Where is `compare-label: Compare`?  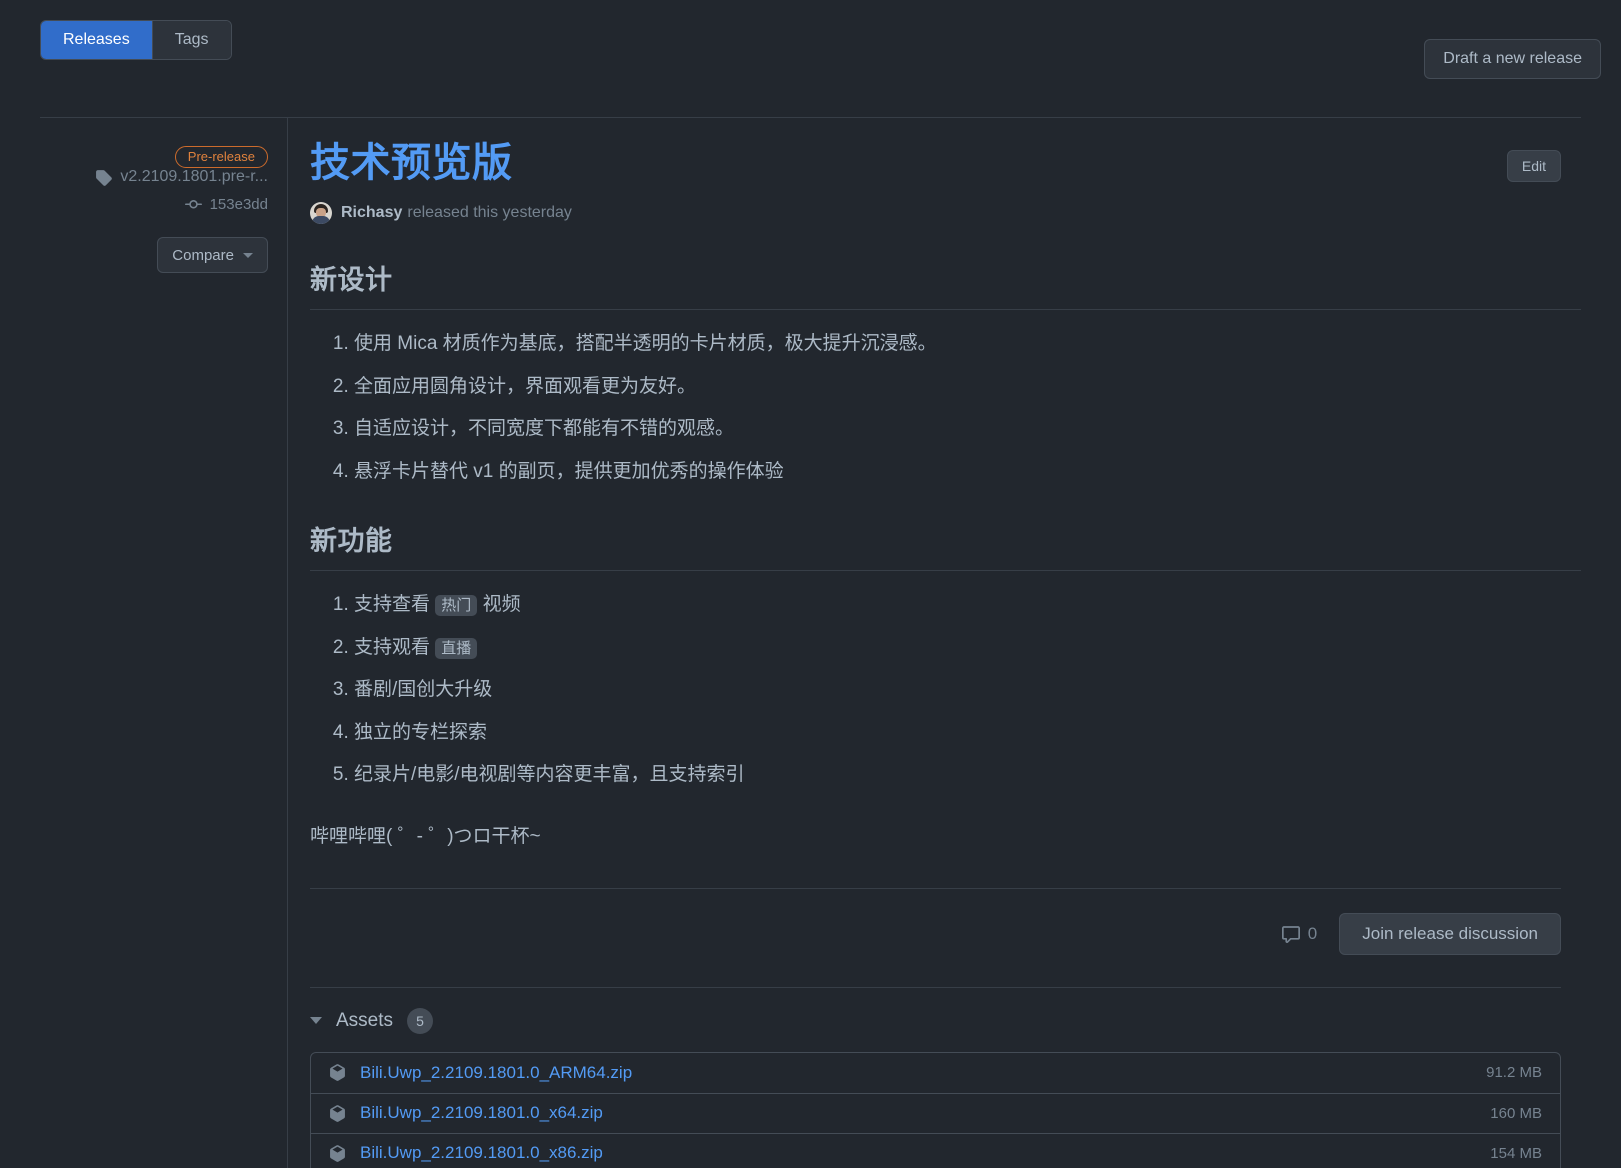 compare-label: Compare is located at coordinates (203, 255).